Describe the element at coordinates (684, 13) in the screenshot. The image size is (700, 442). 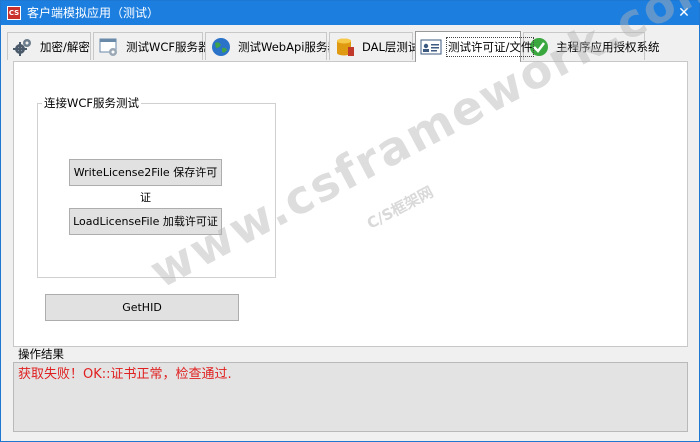
I see `close-button: ✕` at that location.